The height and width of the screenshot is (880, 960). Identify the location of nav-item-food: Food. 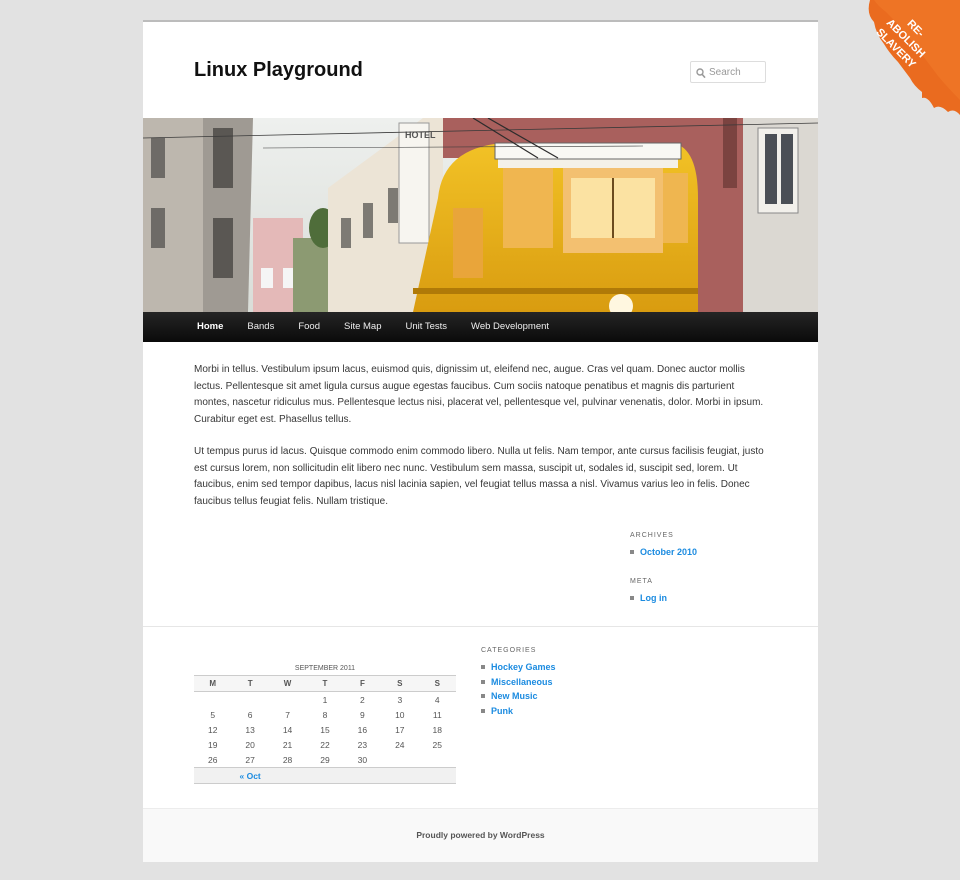
(309, 327).